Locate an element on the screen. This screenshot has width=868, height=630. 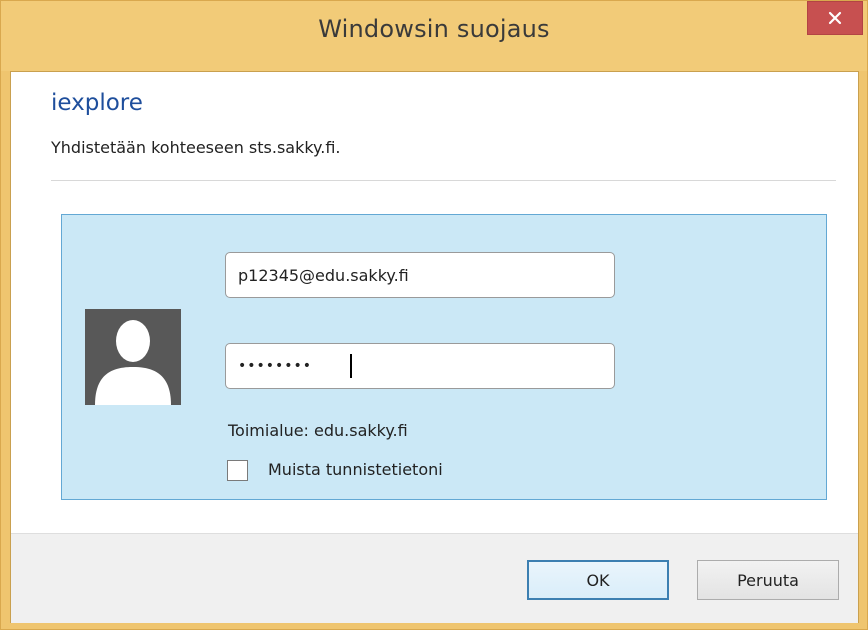
user-avatar-icon is located at coordinates (133, 357).